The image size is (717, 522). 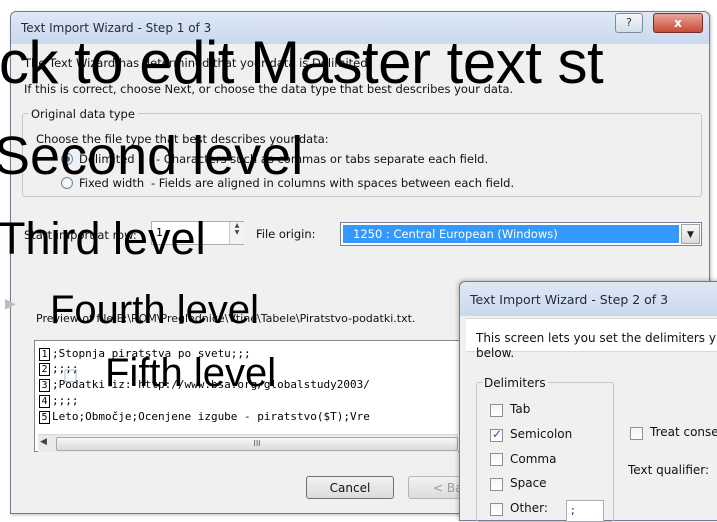 What do you see at coordinates (436, 487) in the screenshot?
I see `back-button: < Ba` at bounding box center [436, 487].